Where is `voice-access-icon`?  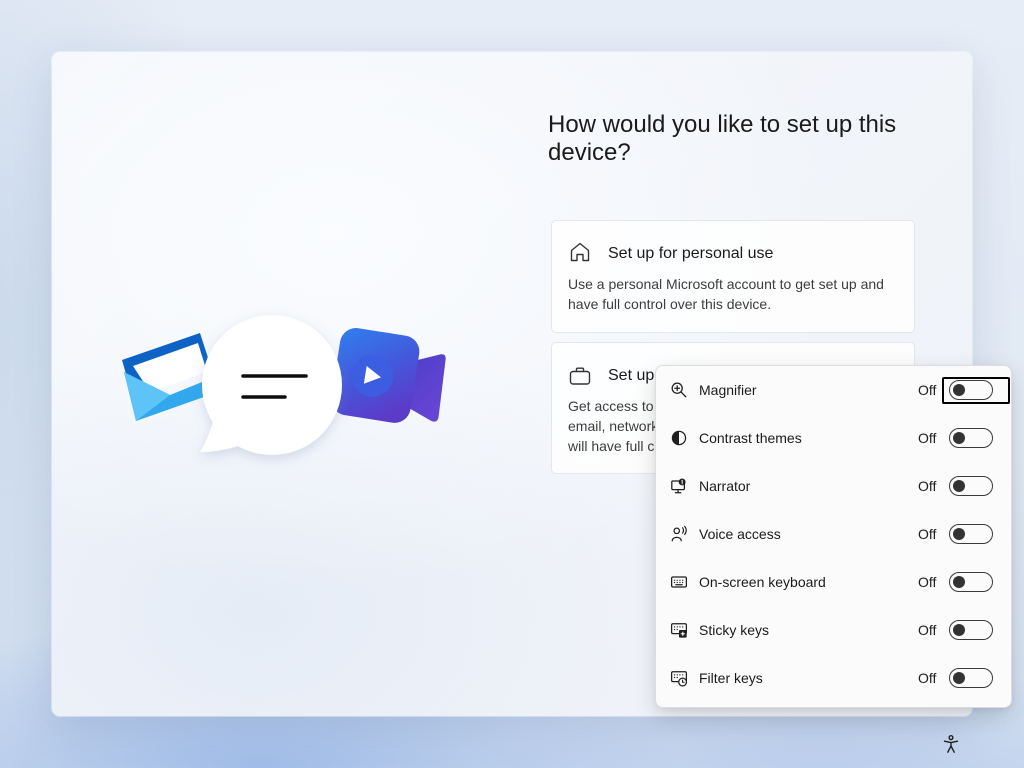
voice-access-icon is located at coordinates (679, 534).